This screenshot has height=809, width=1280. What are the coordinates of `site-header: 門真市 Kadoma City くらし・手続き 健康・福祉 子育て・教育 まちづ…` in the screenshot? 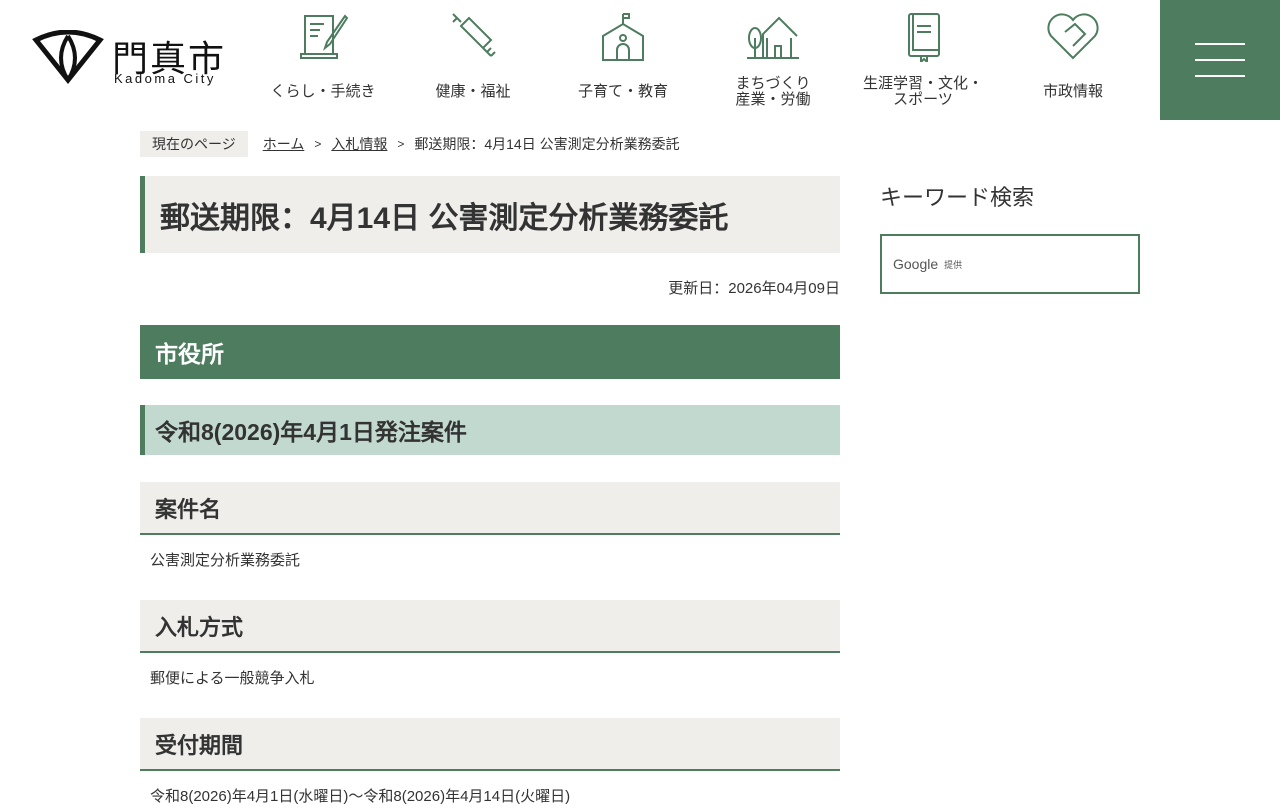 It's located at (640, 60).